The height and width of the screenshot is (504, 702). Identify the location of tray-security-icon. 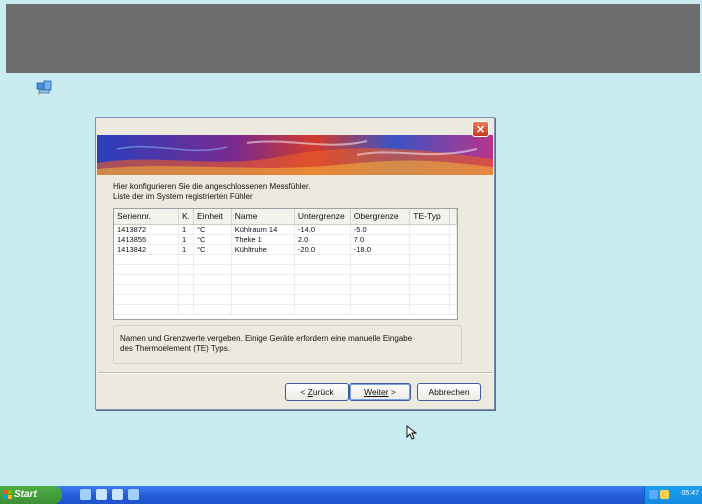
(664, 494).